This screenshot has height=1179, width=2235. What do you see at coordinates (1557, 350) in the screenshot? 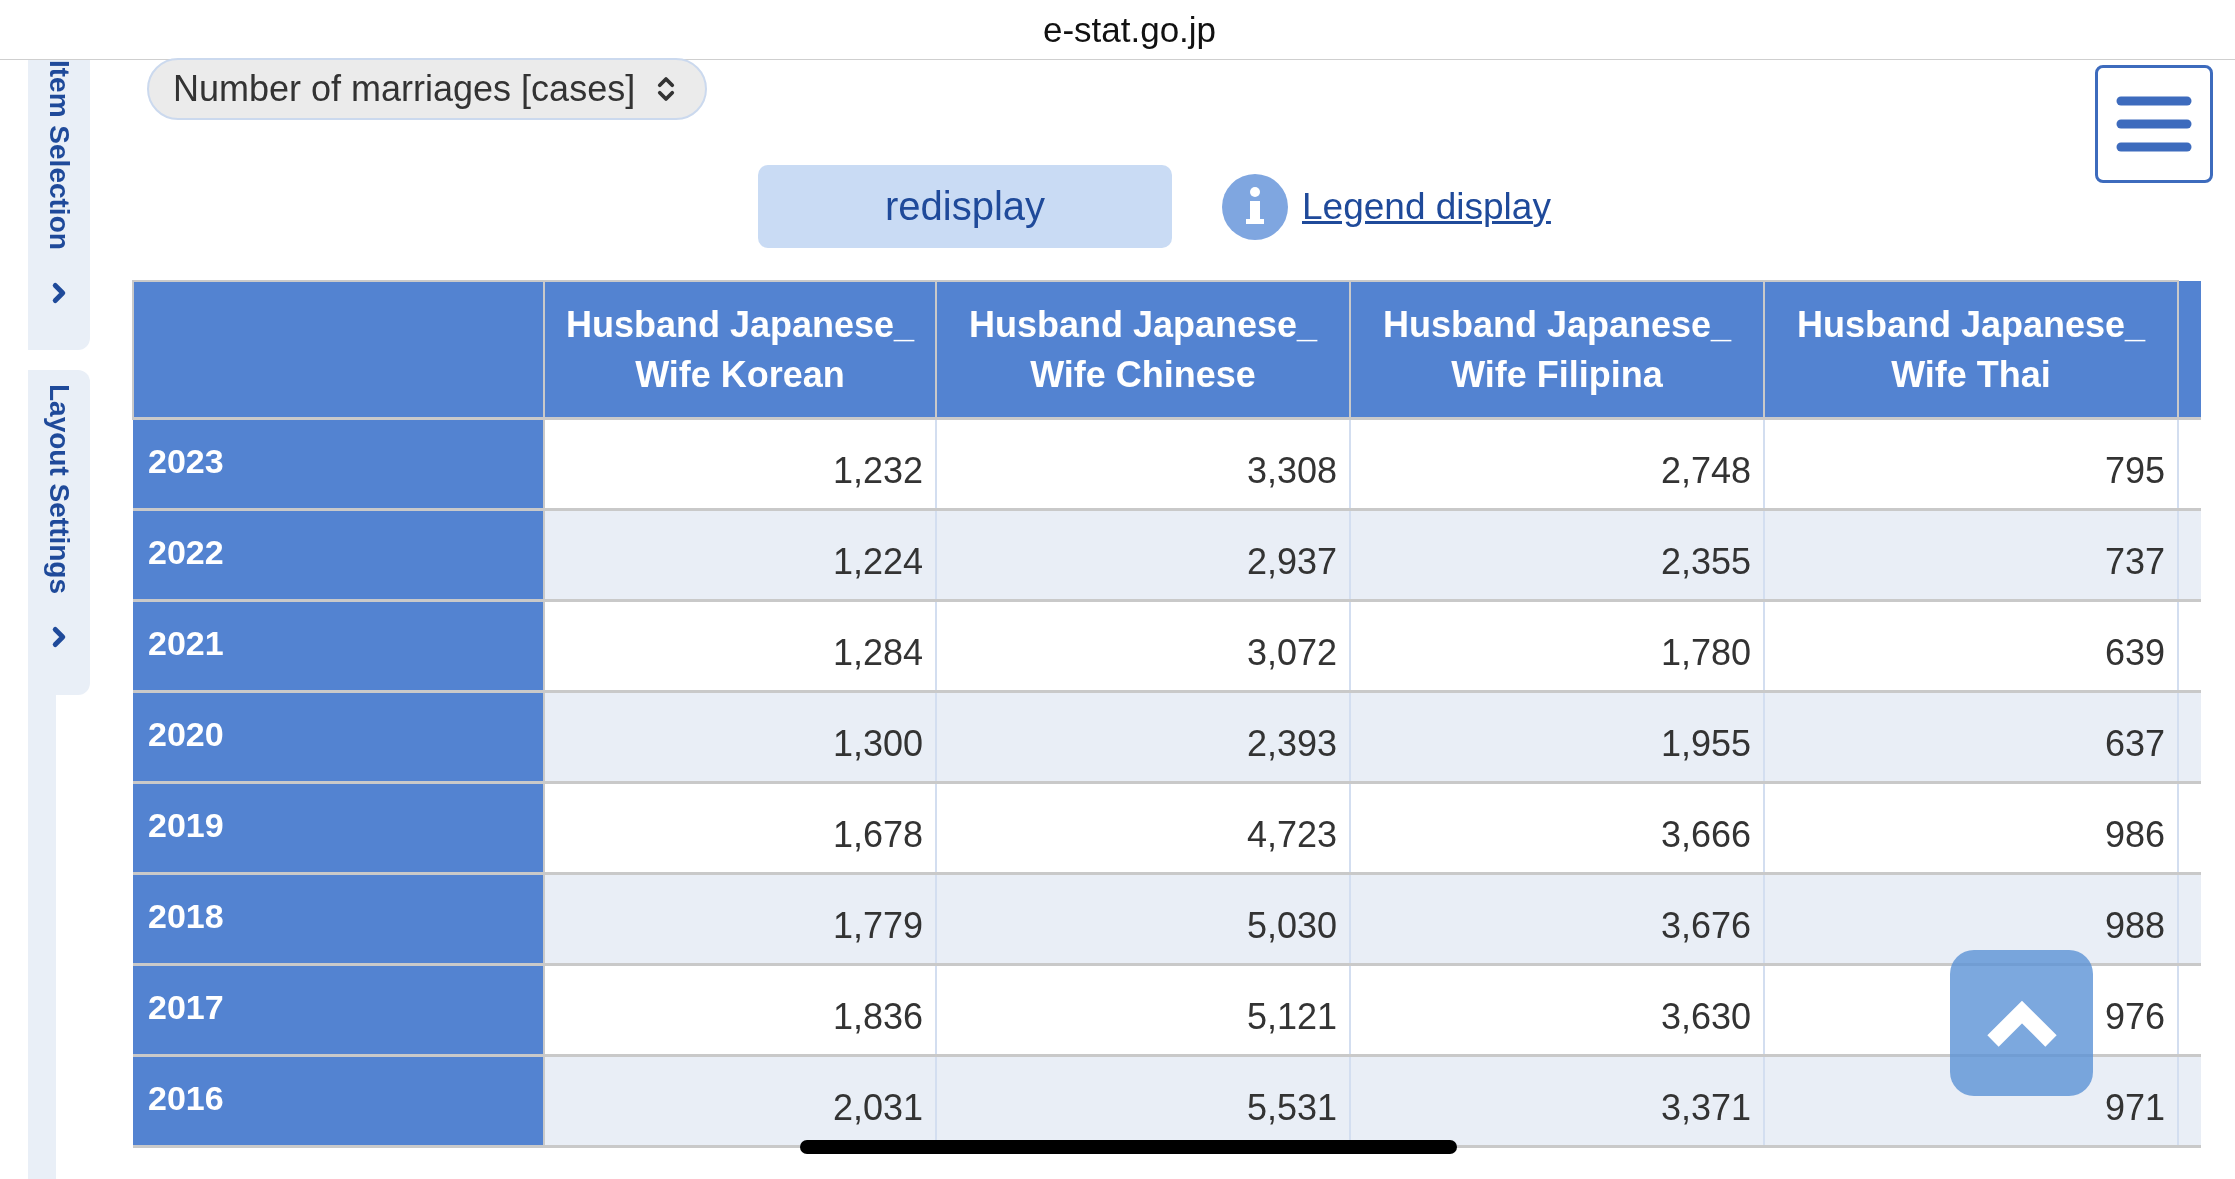
I see `column-header: Husband Japanese_ Wife Filipina` at bounding box center [1557, 350].